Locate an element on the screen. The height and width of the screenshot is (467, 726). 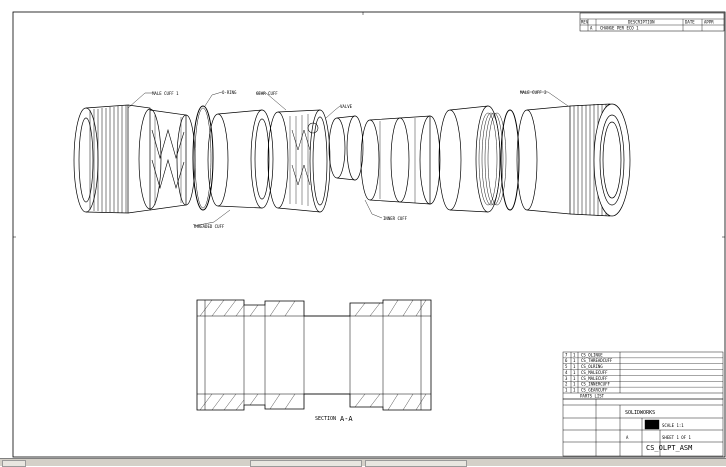
parts-list-title: PARTS LIST is located at coordinates (592, 396).